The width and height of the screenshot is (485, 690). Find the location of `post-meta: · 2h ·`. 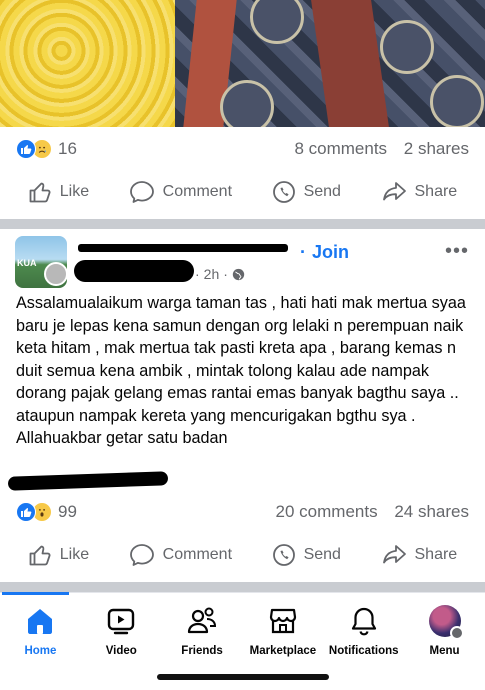

post-meta: · 2h · is located at coordinates (220, 274).